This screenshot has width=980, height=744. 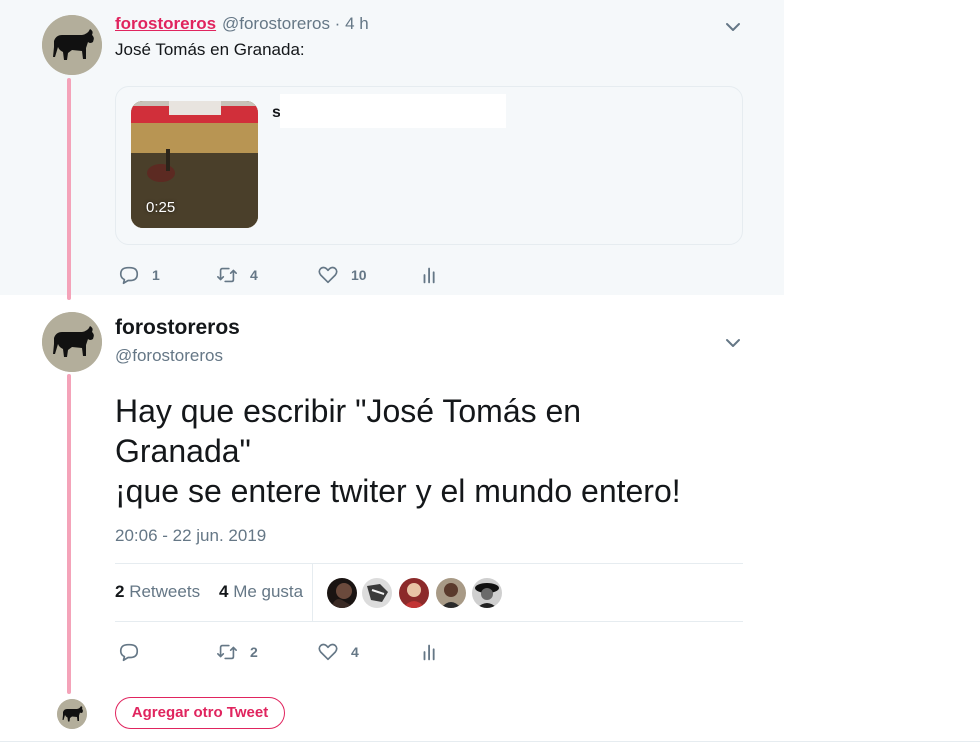 I want to click on main-handle: @forostoreros, so click(x=169, y=356).